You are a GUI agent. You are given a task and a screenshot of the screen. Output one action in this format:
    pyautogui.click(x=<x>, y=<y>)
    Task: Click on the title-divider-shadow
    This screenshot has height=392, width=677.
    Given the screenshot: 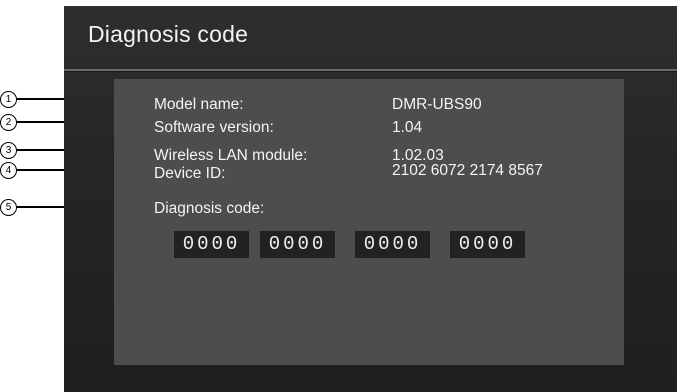 What is the action you would take?
    pyautogui.click(x=370, y=71)
    